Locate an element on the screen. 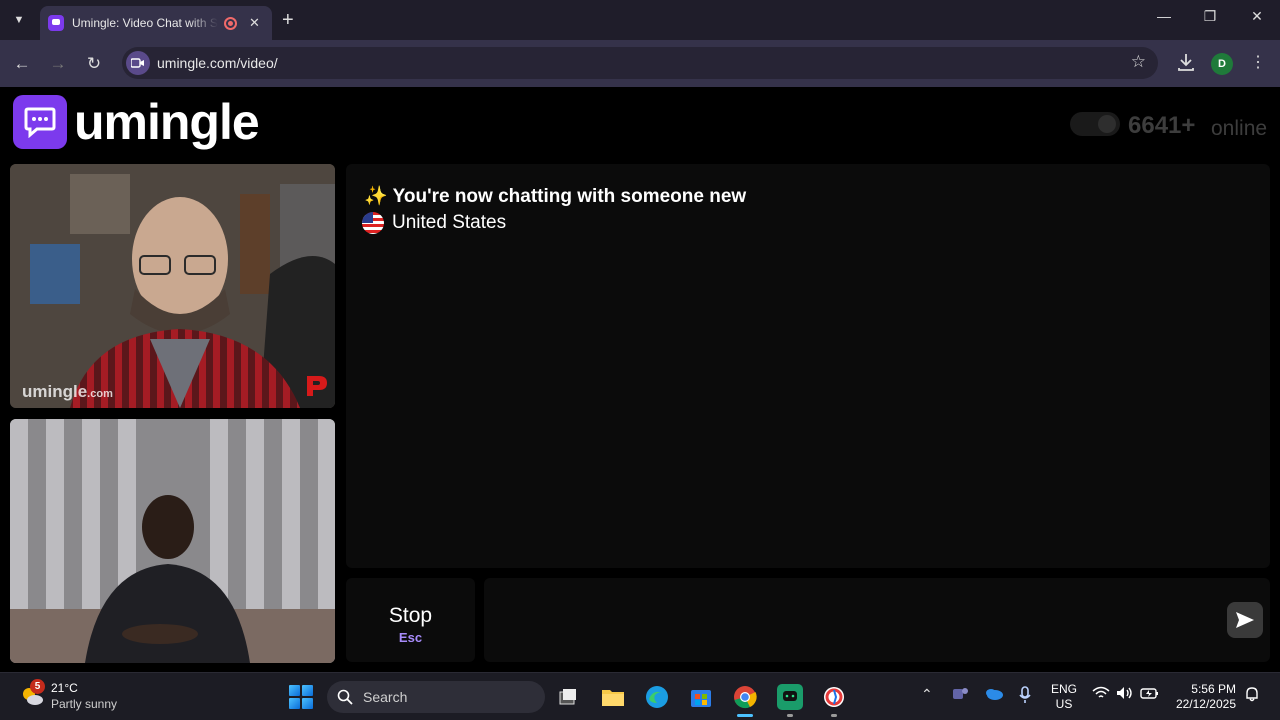 This screenshot has width=1280, height=720. teams-icon is located at coordinates (960, 695).